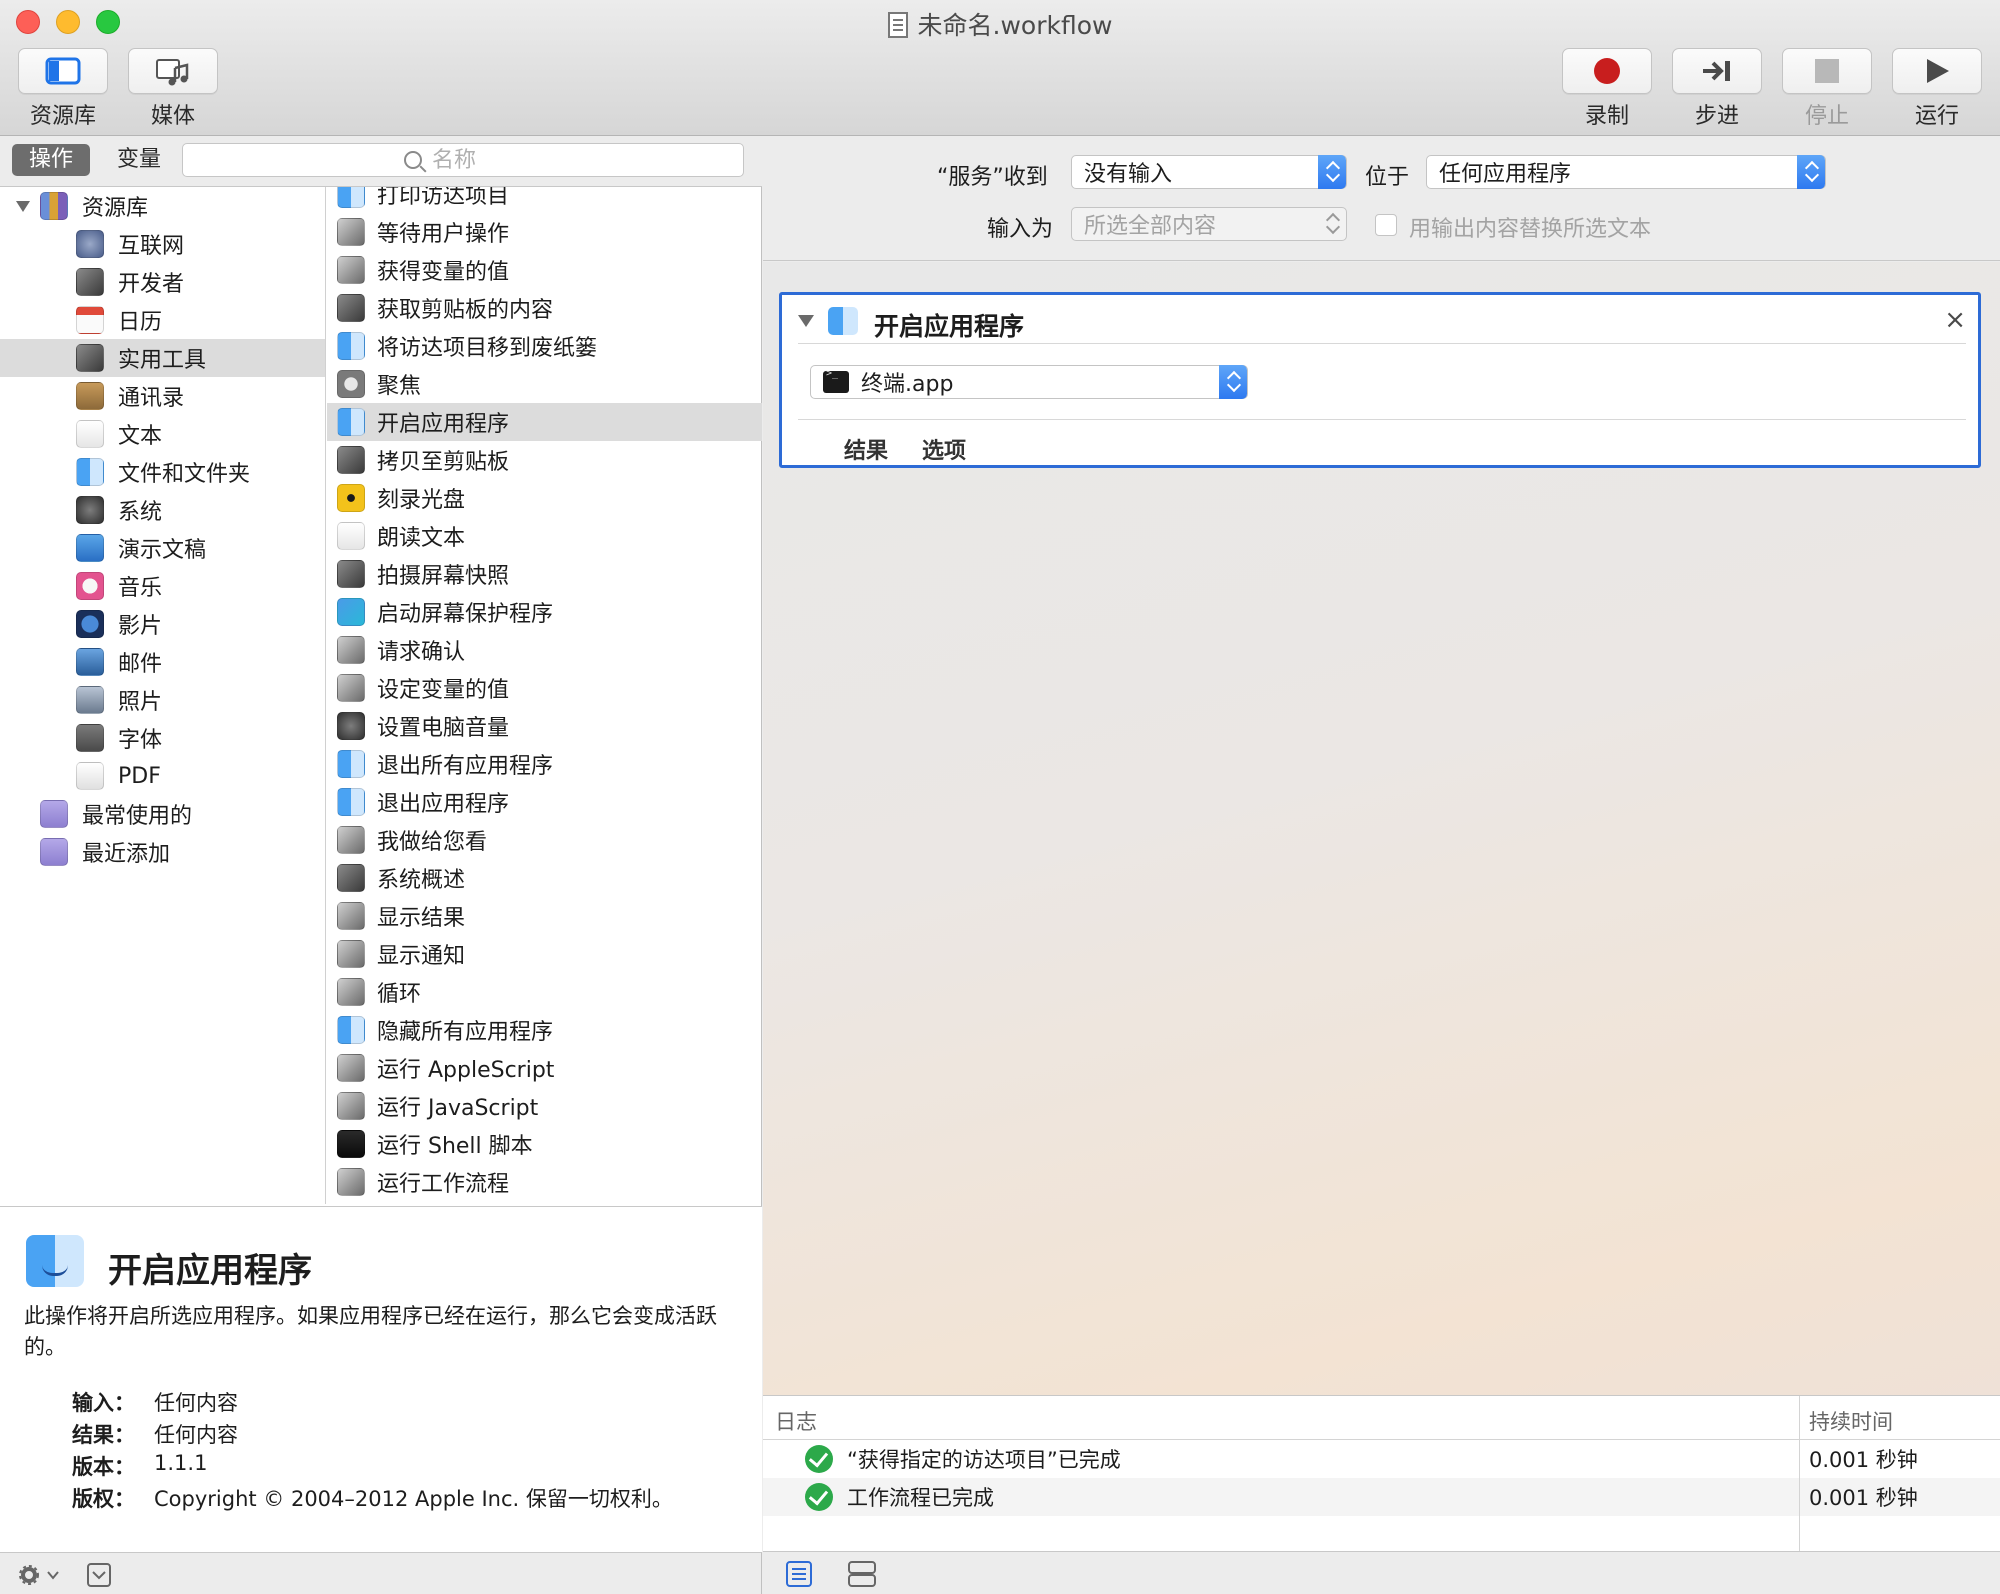 The image size is (2000, 1594). Describe the element at coordinates (544, 308) in the screenshot. I see `action-list-item: 获取剪贴板的内容` at that location.